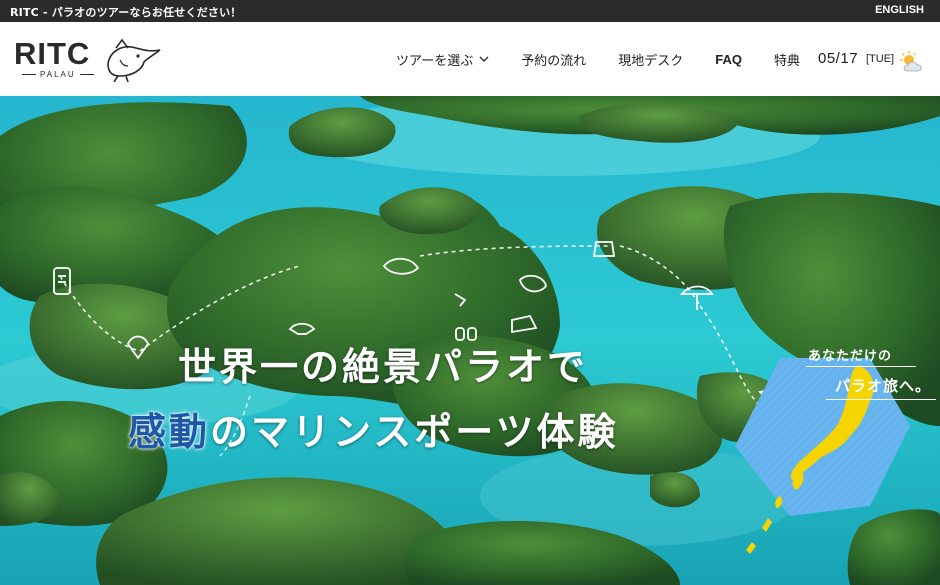 Image resolution: width=940 pixels, height=585 pixels. I want to click on headline-highlight: 感動, so click(169, 432).